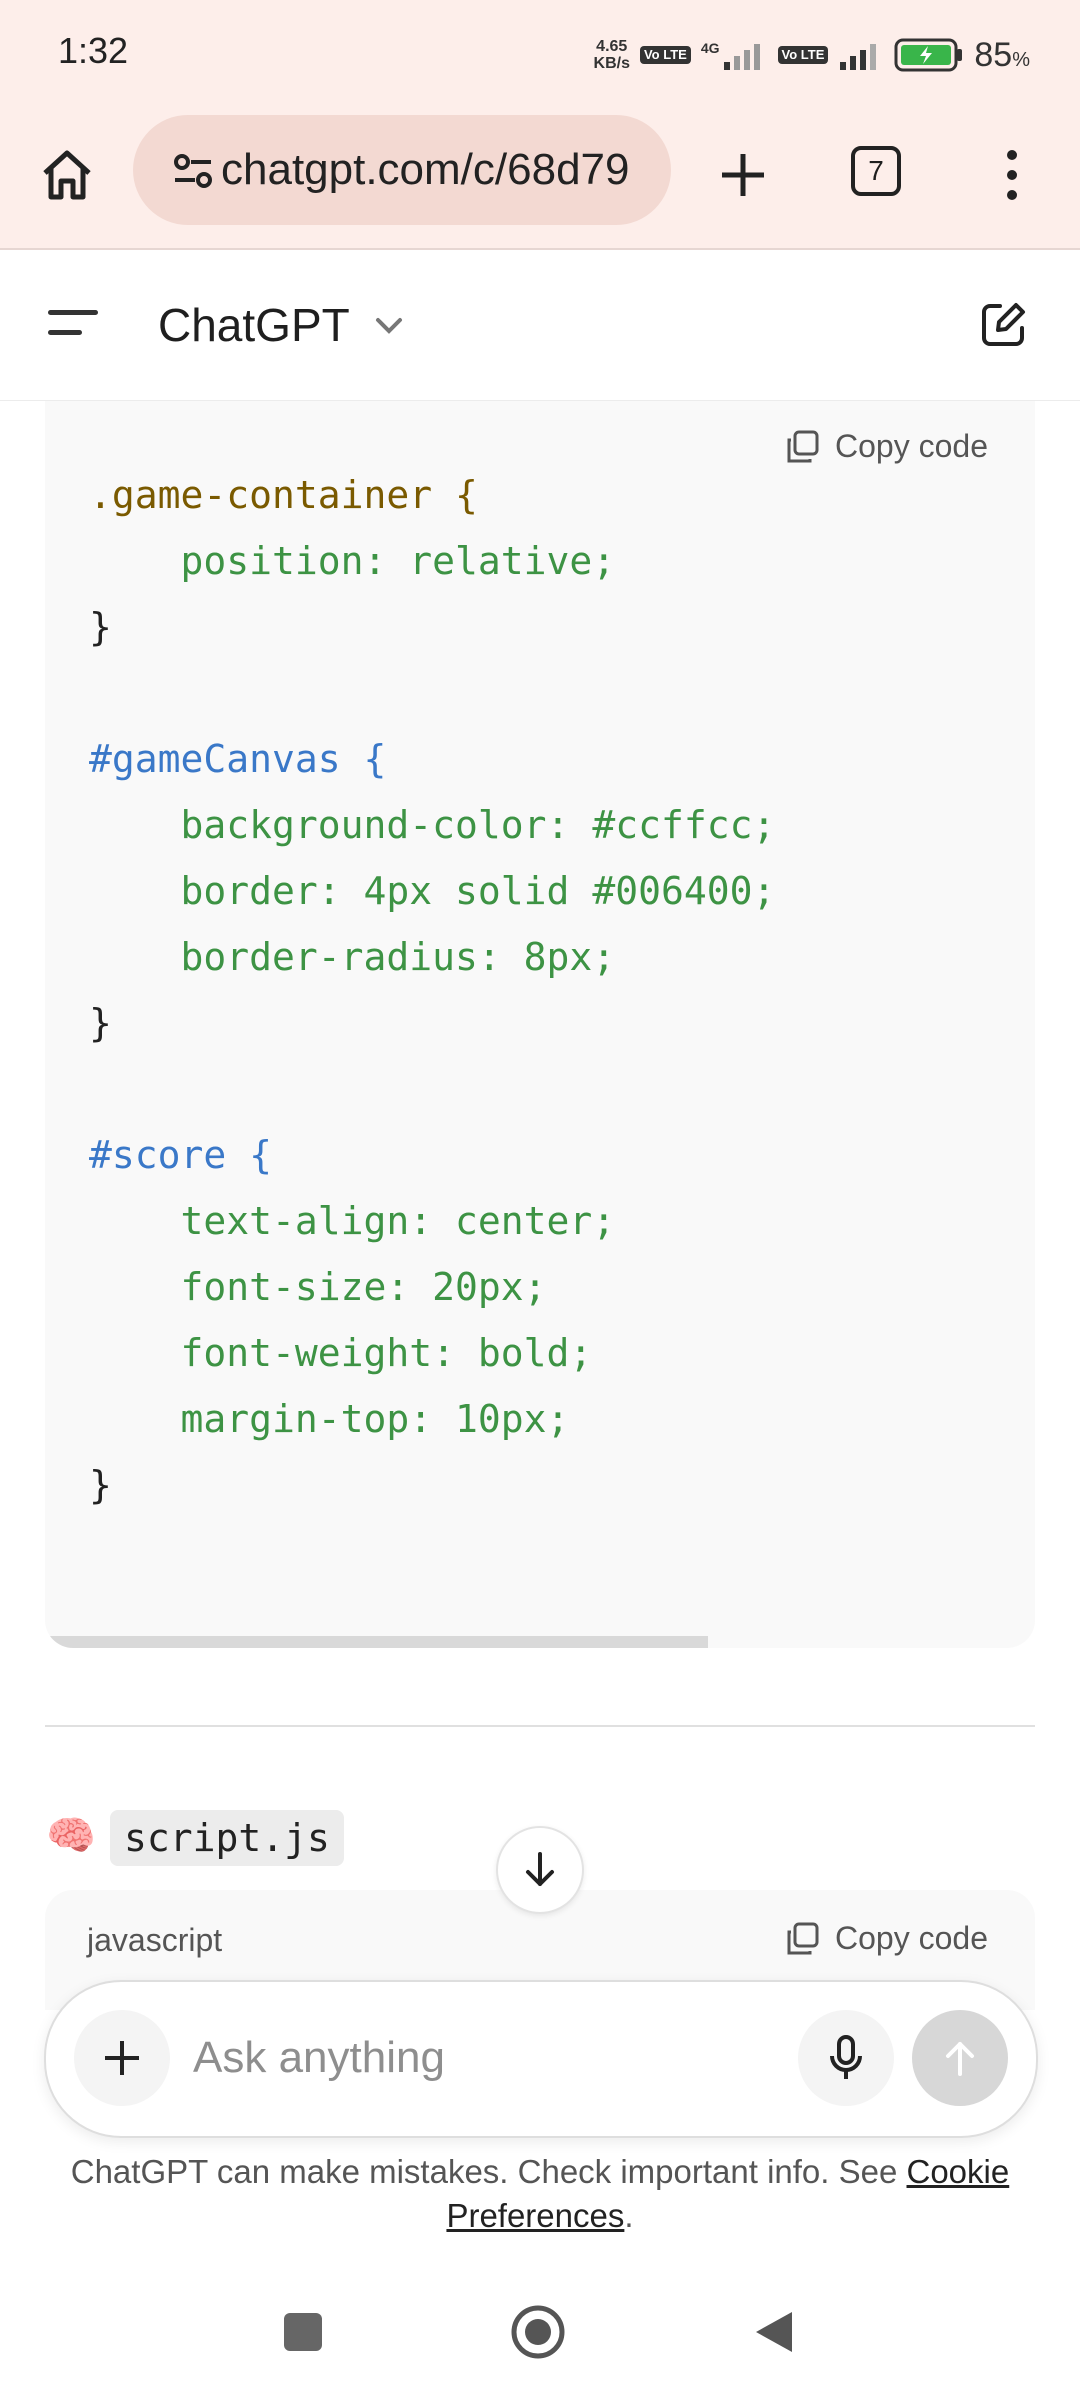  I want to click on status-icons: 4.65 KB/s Vo LTE 4G Vo LTE 85%, so click(812, 55).